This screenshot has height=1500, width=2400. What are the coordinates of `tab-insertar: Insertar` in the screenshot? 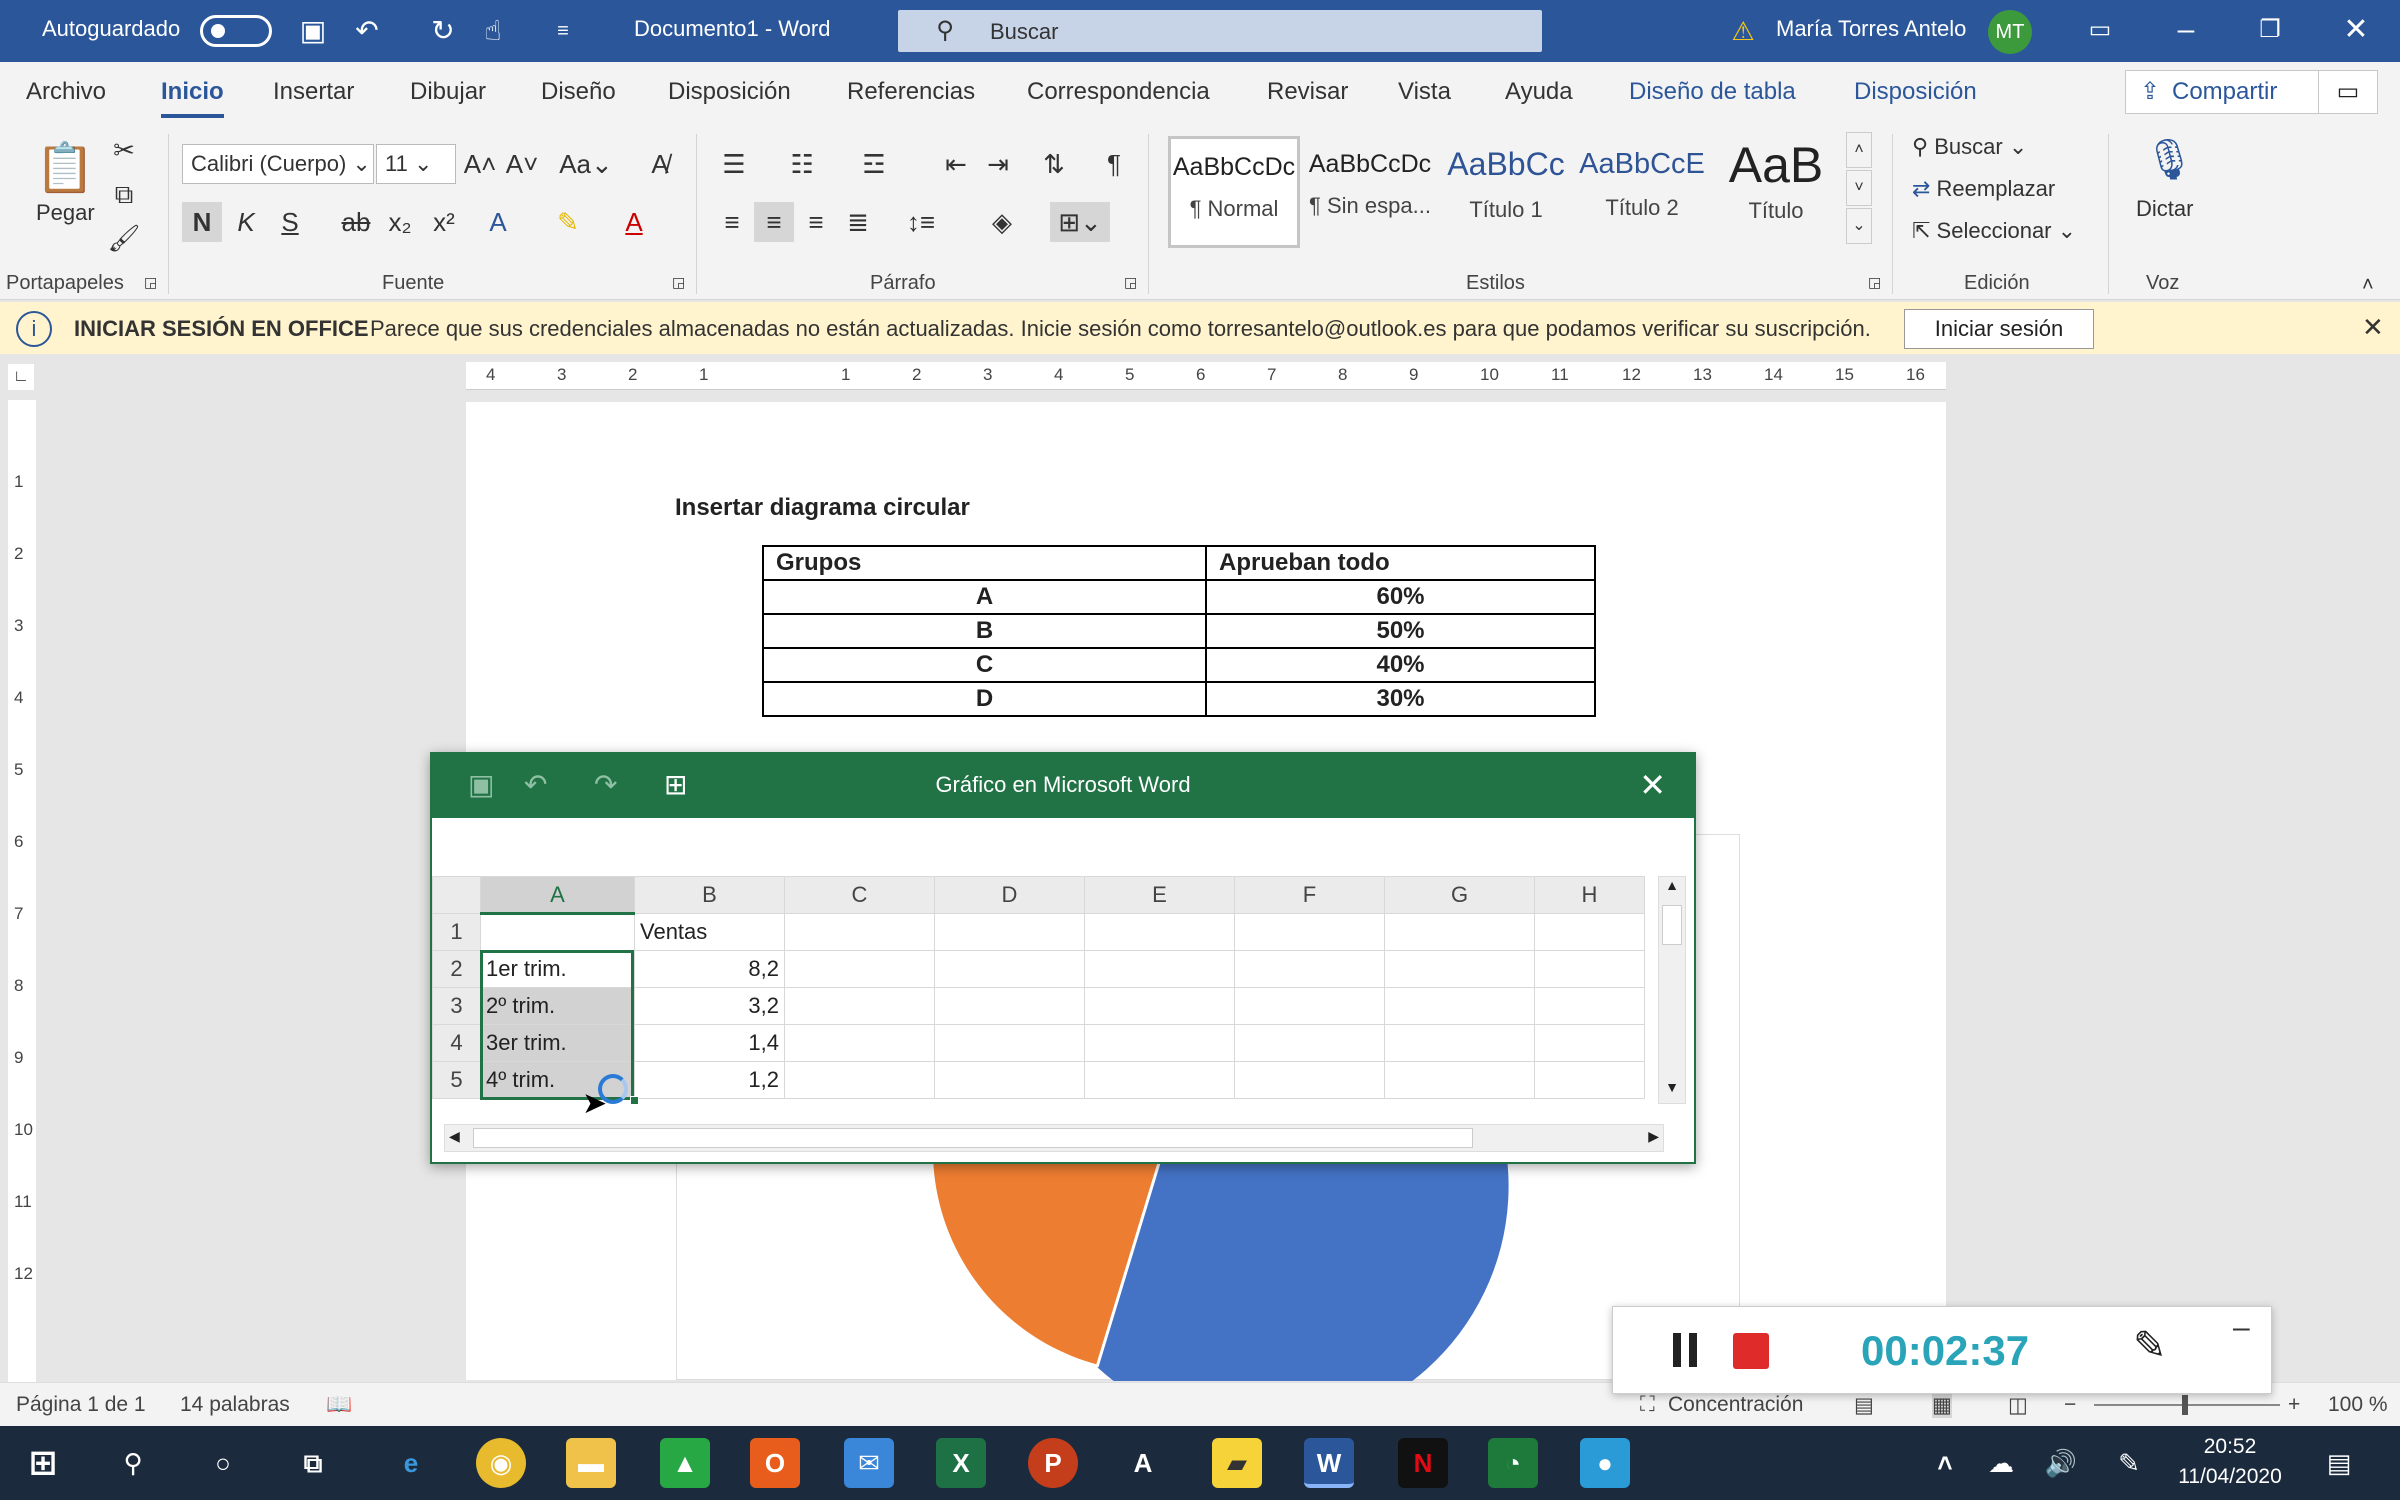 It's located at (313, 92).